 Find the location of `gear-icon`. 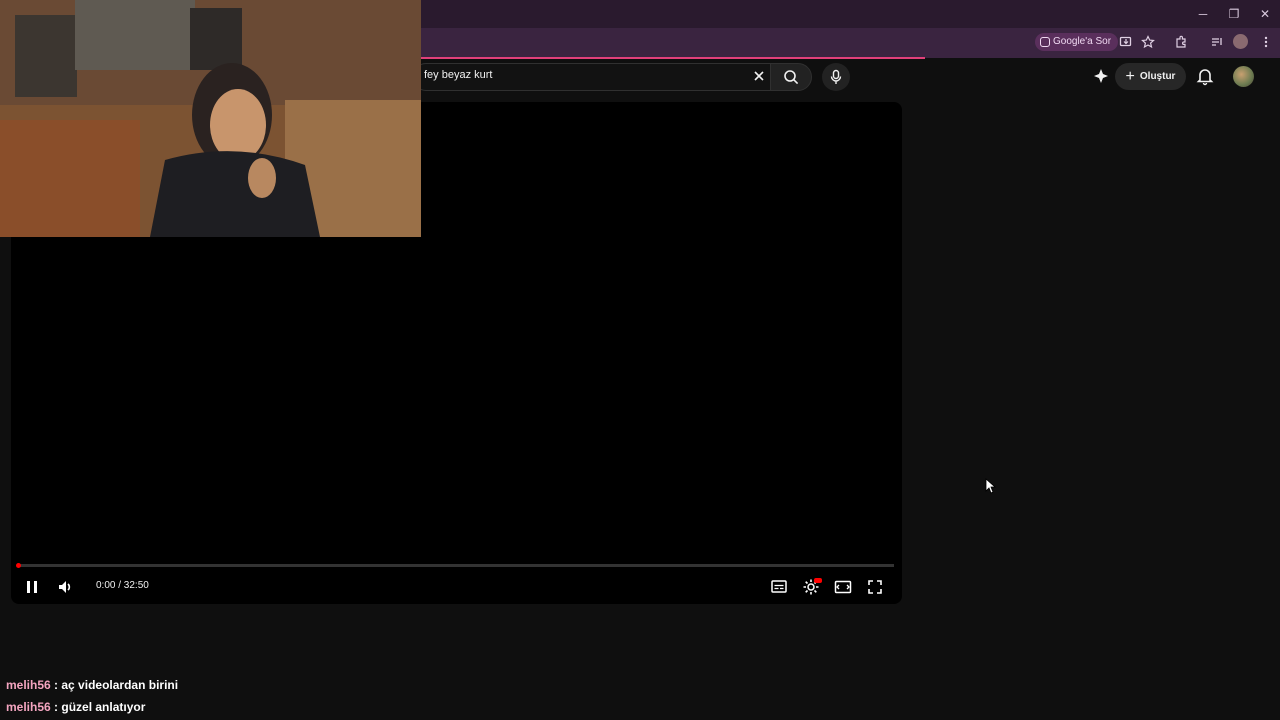

gear-icon is located at coordinates (812, 586).